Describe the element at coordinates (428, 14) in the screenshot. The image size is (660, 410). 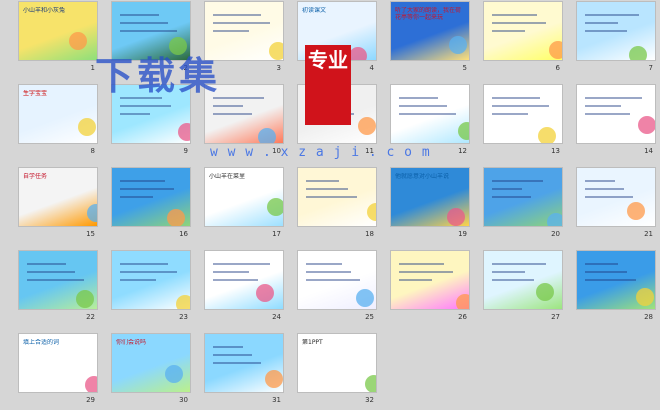
I see `slide-text: 听了大家的朗读，我在荷花亭等你一起来玩` at that location.